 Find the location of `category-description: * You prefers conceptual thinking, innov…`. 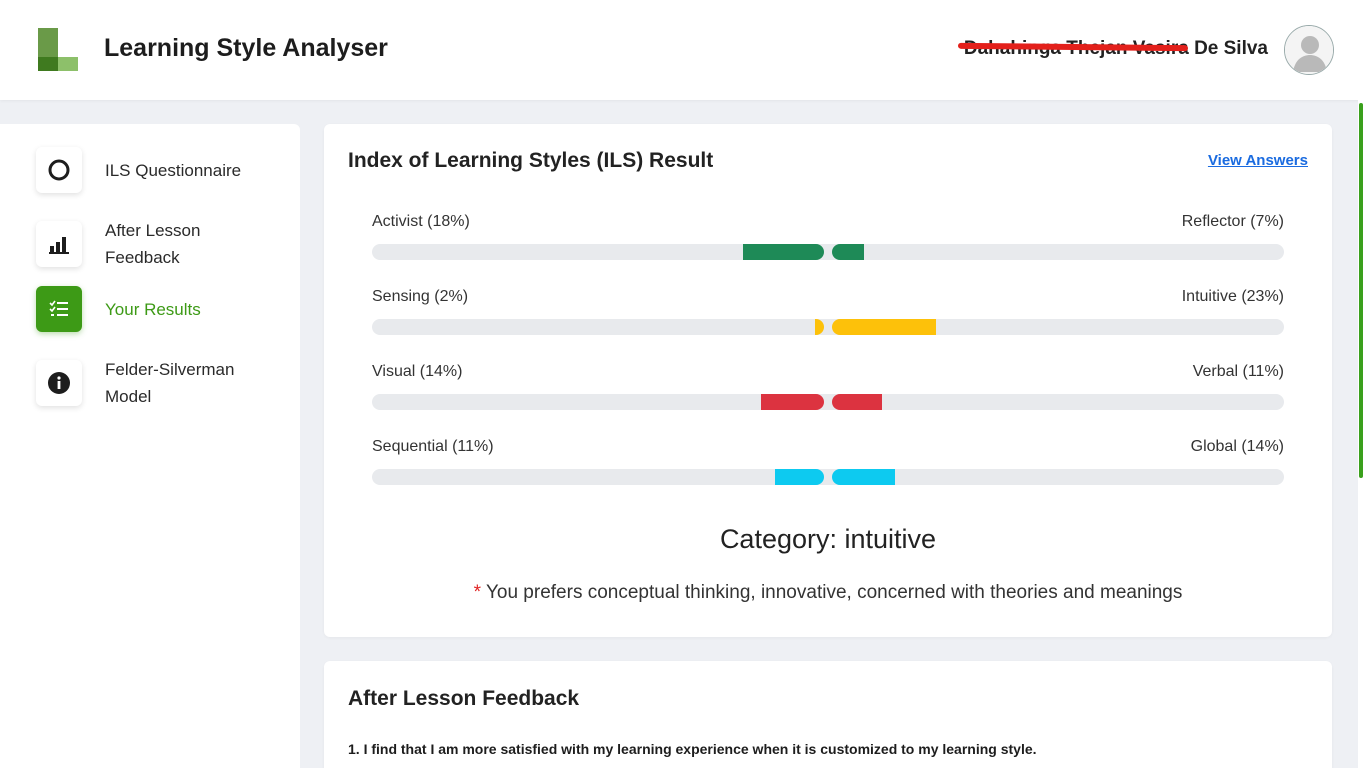

category-description: * You prefers conceptual thinking, innov… is located at coordinates (828, 593).